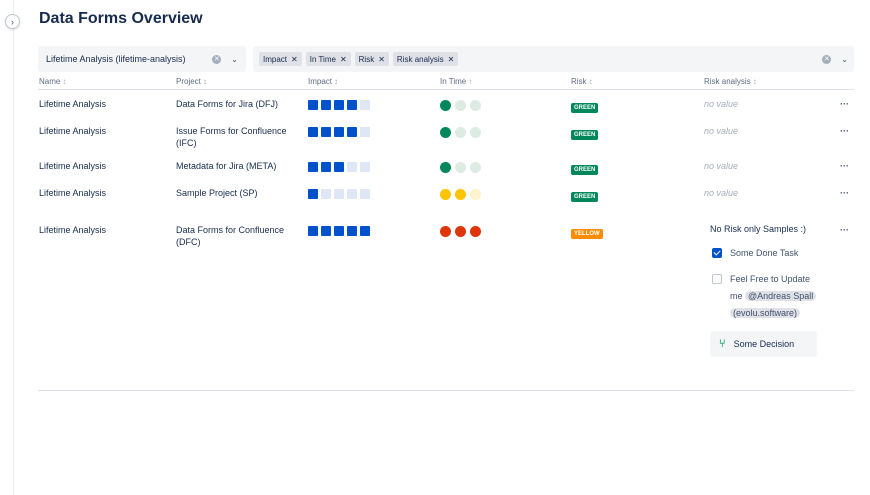  Describe the element at coordinates (230, 236) in the screenshot. I see `cell-project: Data Forms for Confluence (DFC)` at that location.